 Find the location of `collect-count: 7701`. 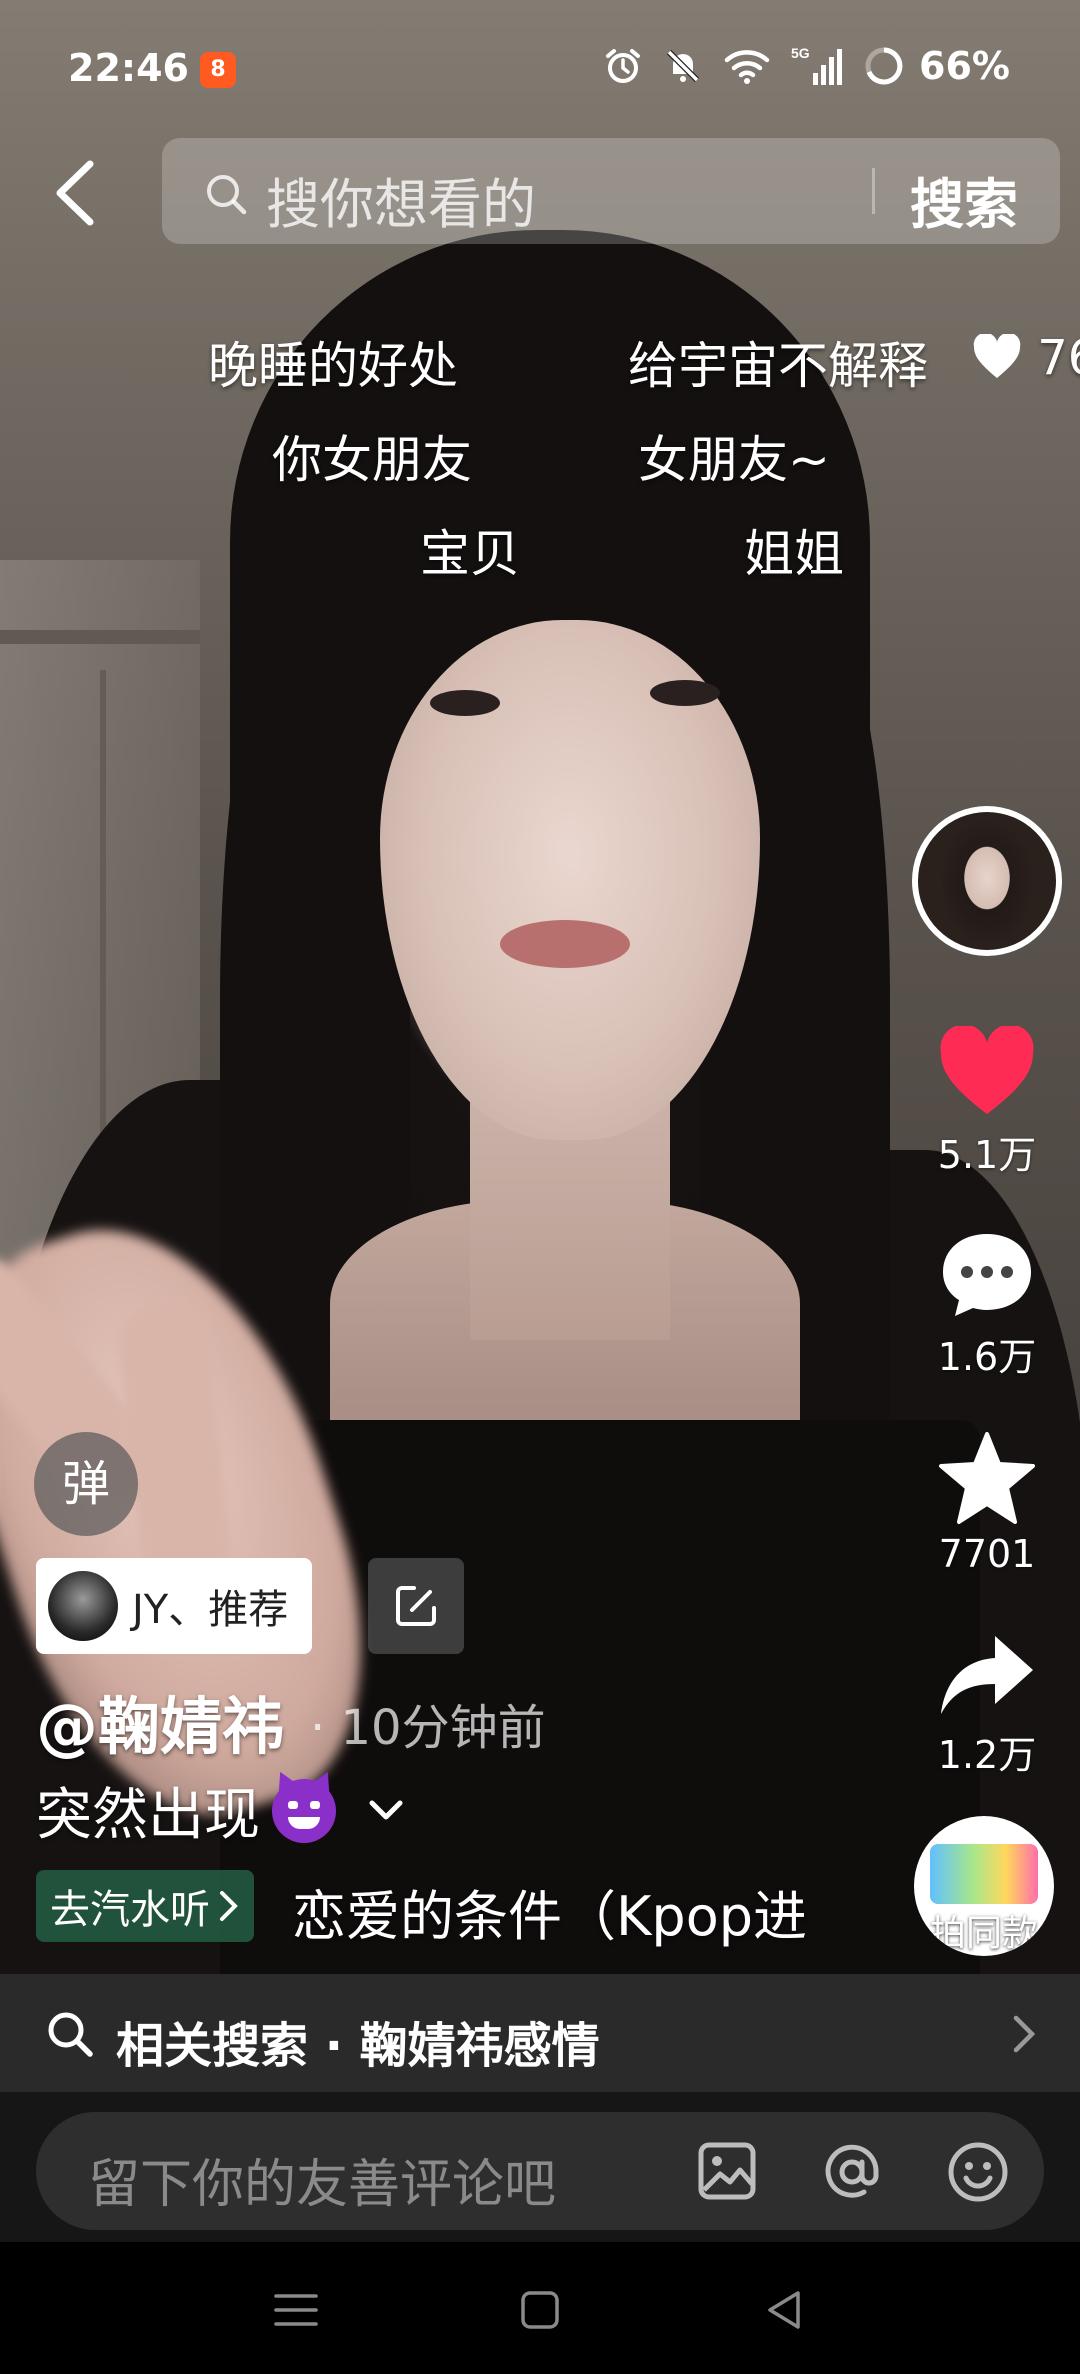

collect-count: 7701 is located at coordinates (987, 1554).